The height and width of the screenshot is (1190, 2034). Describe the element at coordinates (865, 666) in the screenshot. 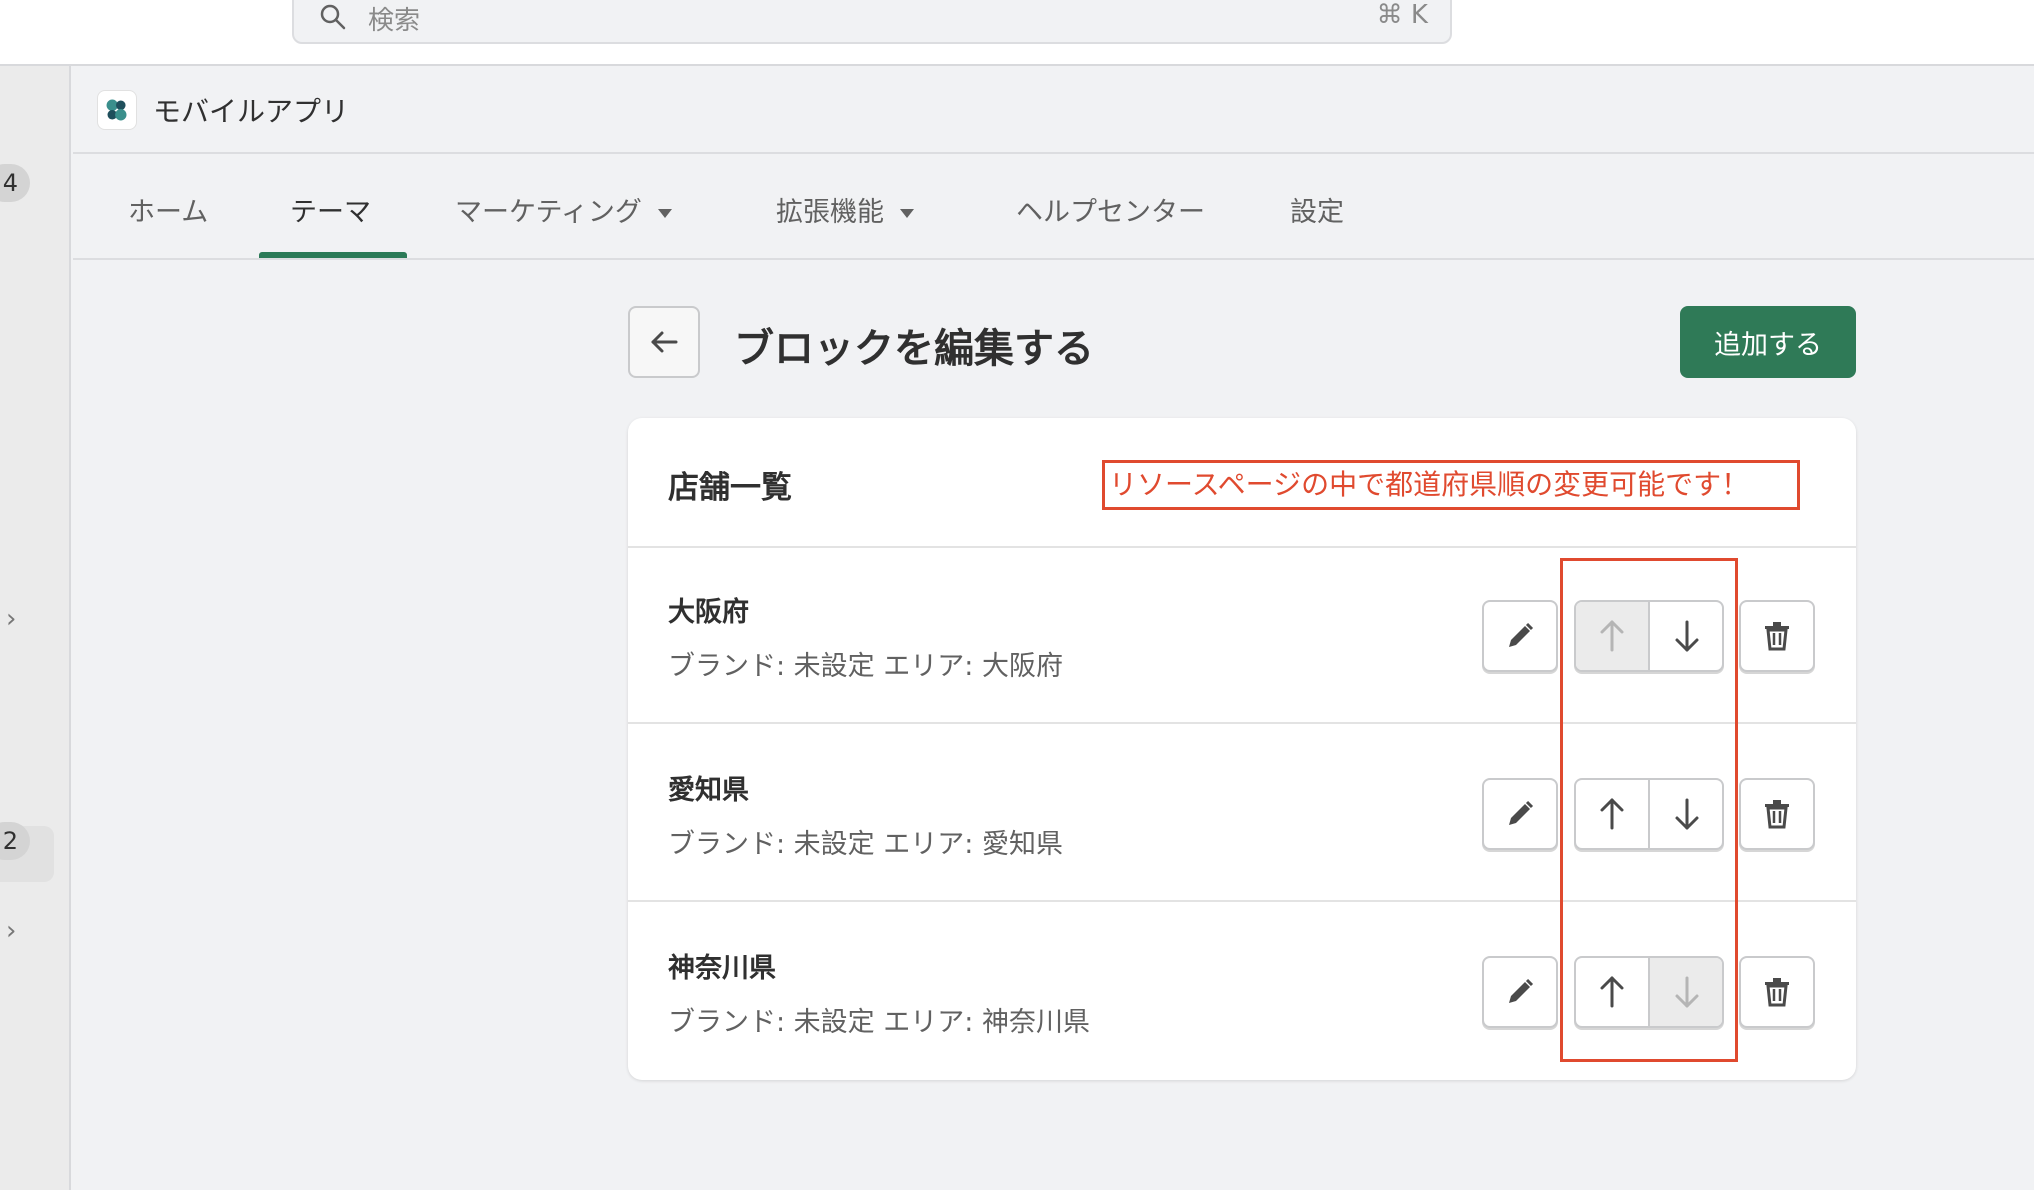

I see `row-detail: ブランド: 未設定 エリア: 大阪府` at that location.